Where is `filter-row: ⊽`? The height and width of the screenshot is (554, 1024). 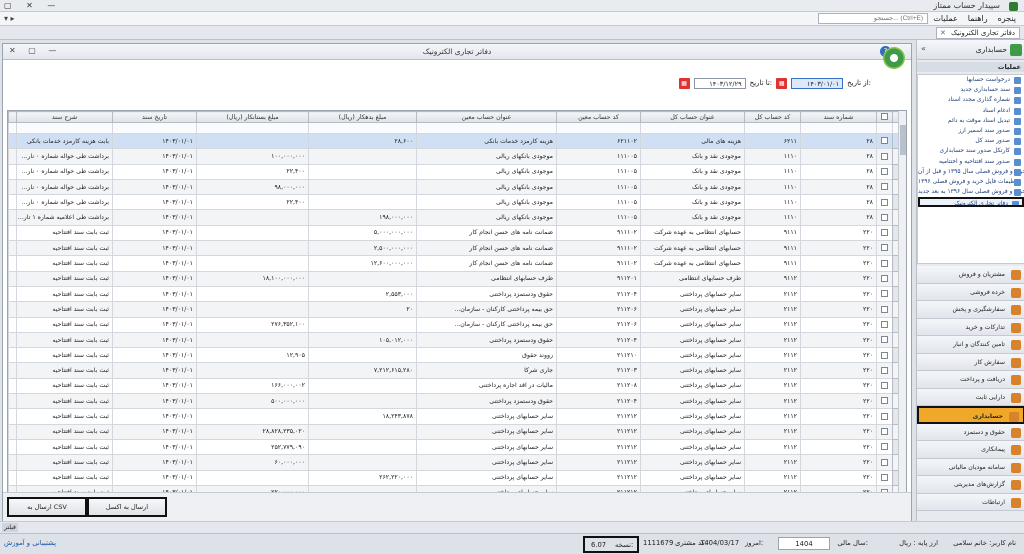
filter-row: ⊽ is located at coordinates (457, 128).